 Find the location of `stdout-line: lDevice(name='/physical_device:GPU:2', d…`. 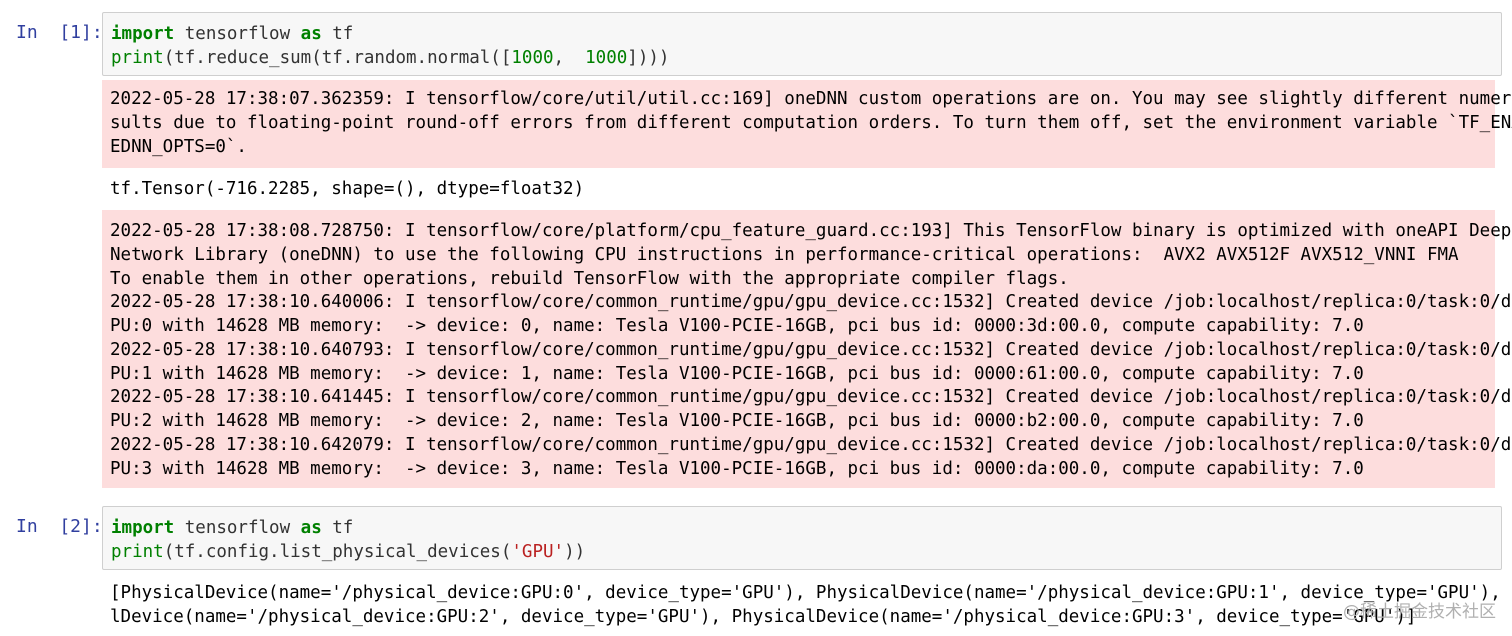

stdout-line: lDevice(name='/physical_device:GPU:2', d… is located at coordinates (763, 617).